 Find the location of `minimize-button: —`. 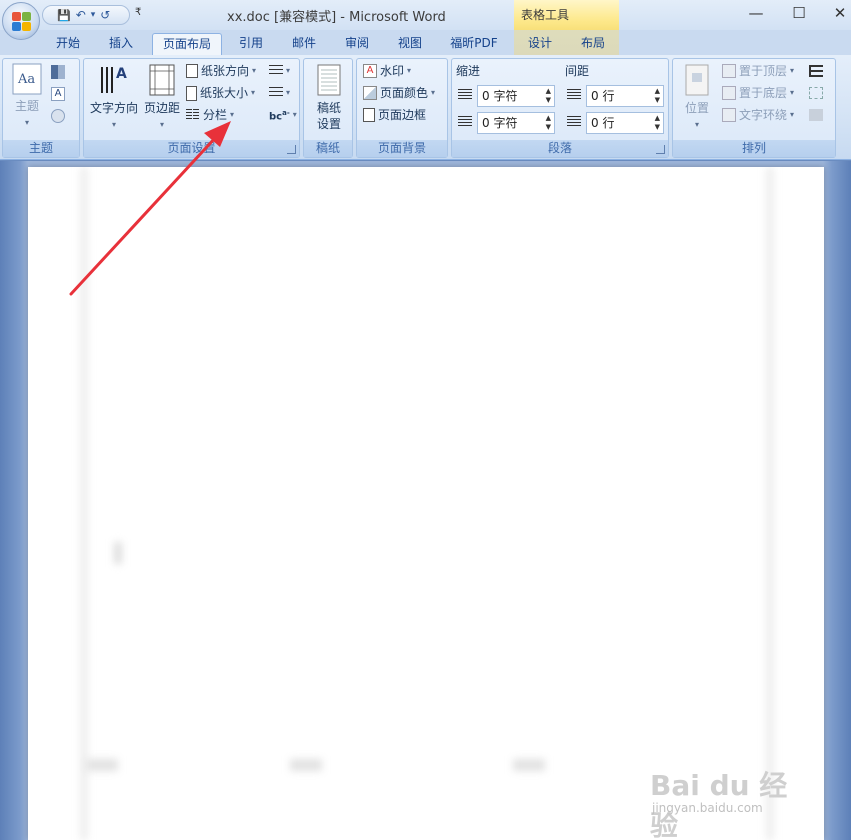

minimize-button: — is located at coordinates (756, 13).